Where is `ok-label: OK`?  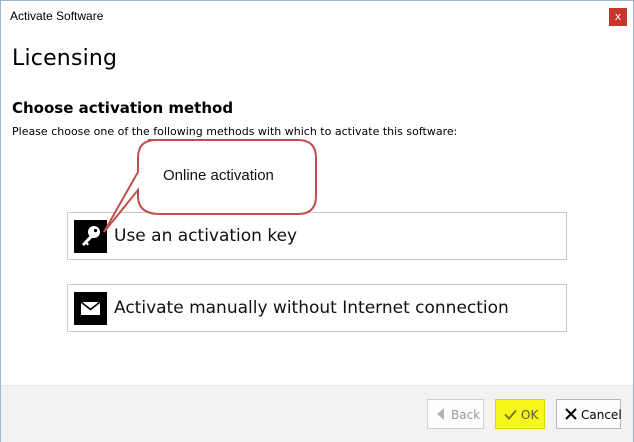
ok-label: OK is located at coordinates (530, 415).